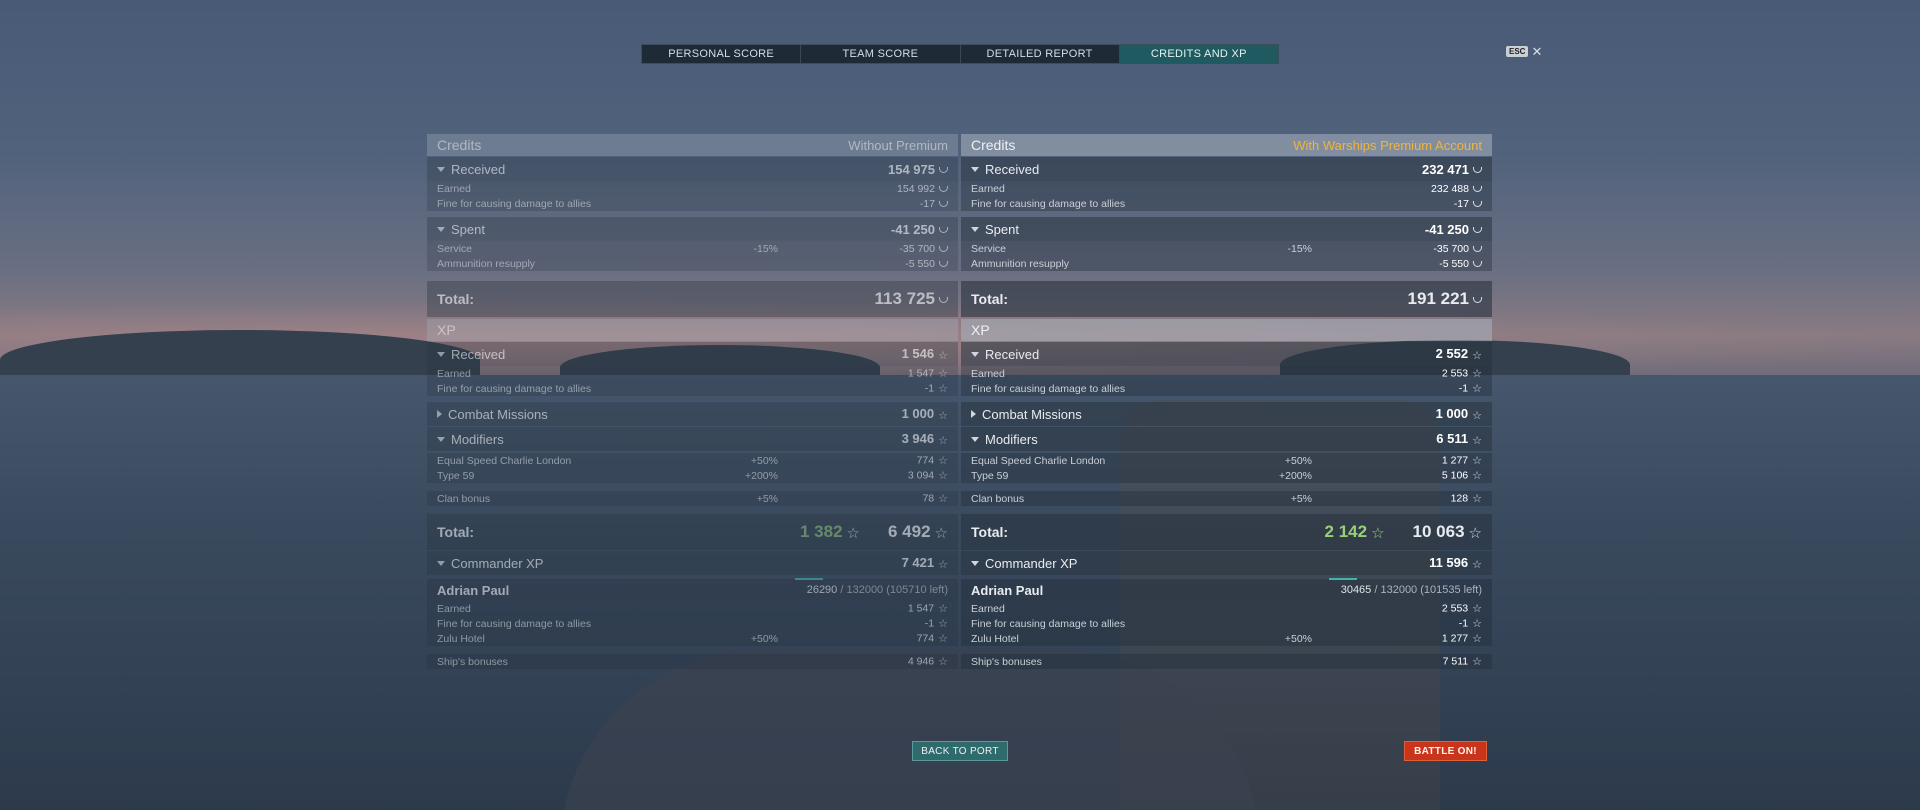  Describe the element at coordinates (1002, 229) in the screenshot. I see `spent-label: Spent` at that location.